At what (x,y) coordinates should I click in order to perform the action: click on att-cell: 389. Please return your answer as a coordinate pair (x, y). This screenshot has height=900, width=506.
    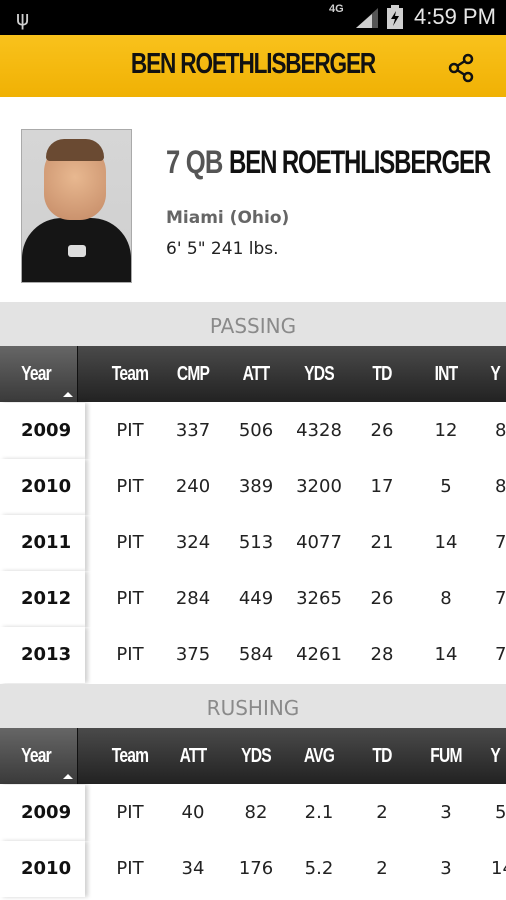
    Looking at the image, I should click on (256, 486).